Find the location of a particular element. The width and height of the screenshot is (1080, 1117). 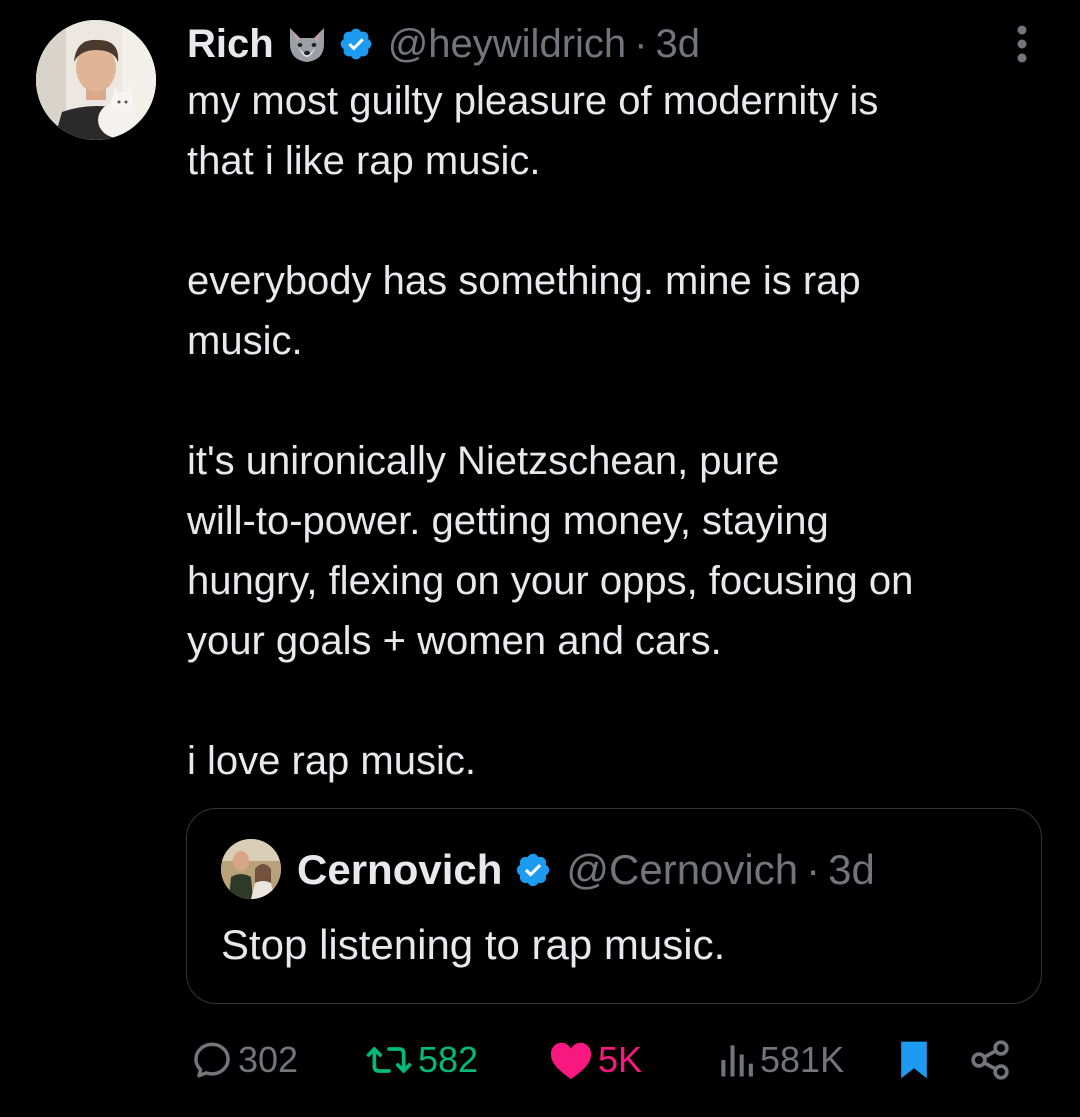

retweet-button: 582 is located at coordinates (421, 1060).